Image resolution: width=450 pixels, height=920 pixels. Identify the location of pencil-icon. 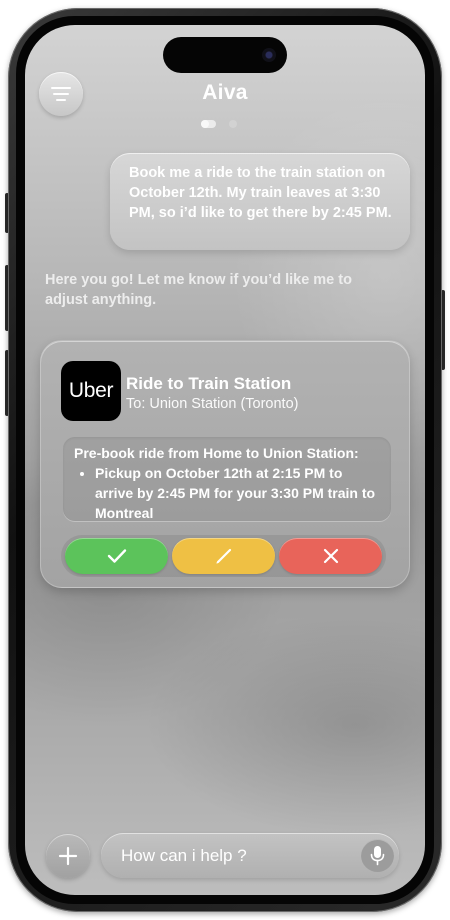
(223, 556).